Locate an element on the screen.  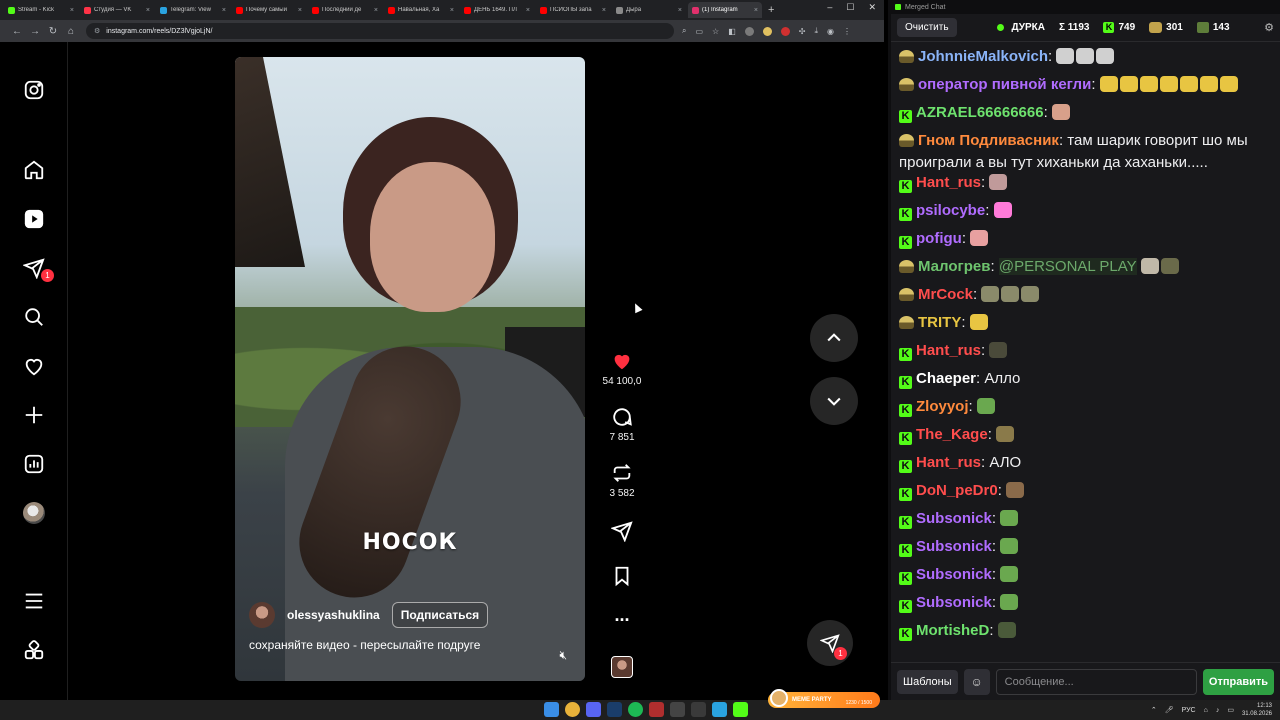
chat-username: AZRAEL66666666 is located at coordinates (980, 112).